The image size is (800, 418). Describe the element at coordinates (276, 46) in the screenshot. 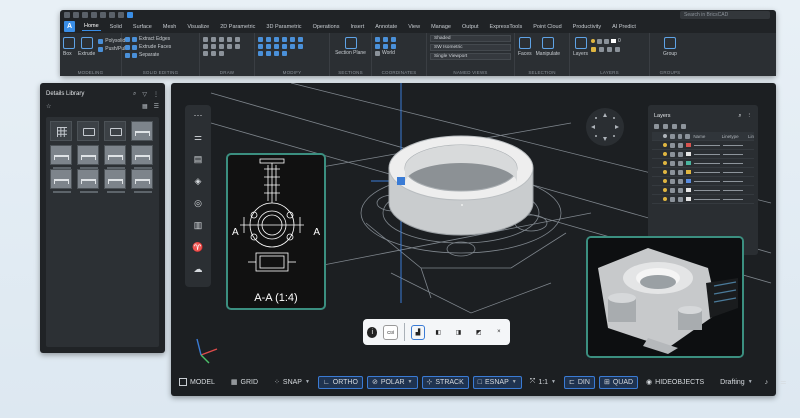

I see `scale-icon` at that location.